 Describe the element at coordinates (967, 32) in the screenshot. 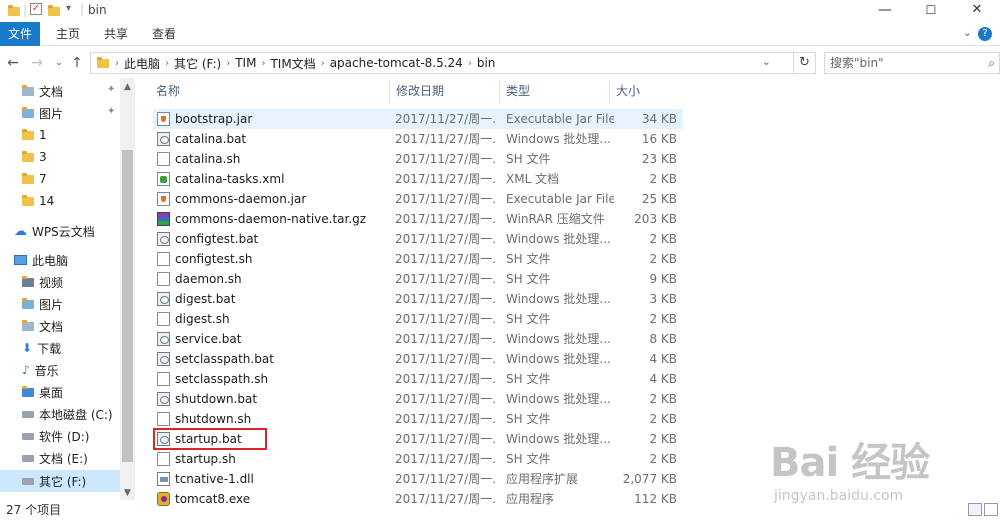

I see `expand-ribbon-icon: ⌄` at that location.